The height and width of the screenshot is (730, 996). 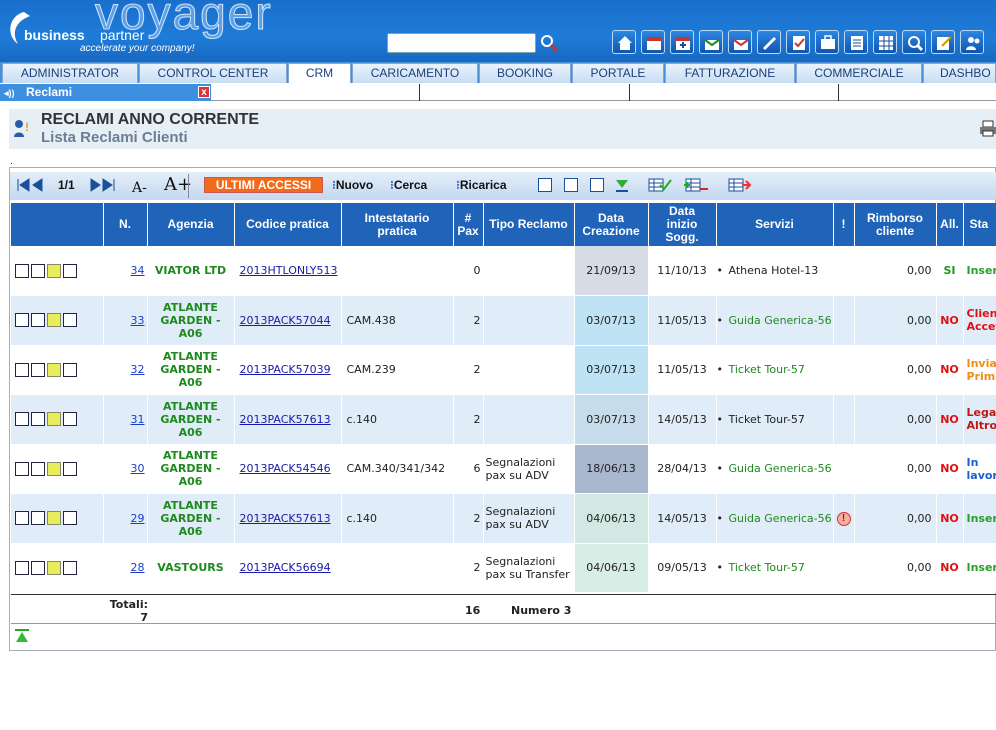 I want to click on next-last-icon, so click(x=108, y=185).